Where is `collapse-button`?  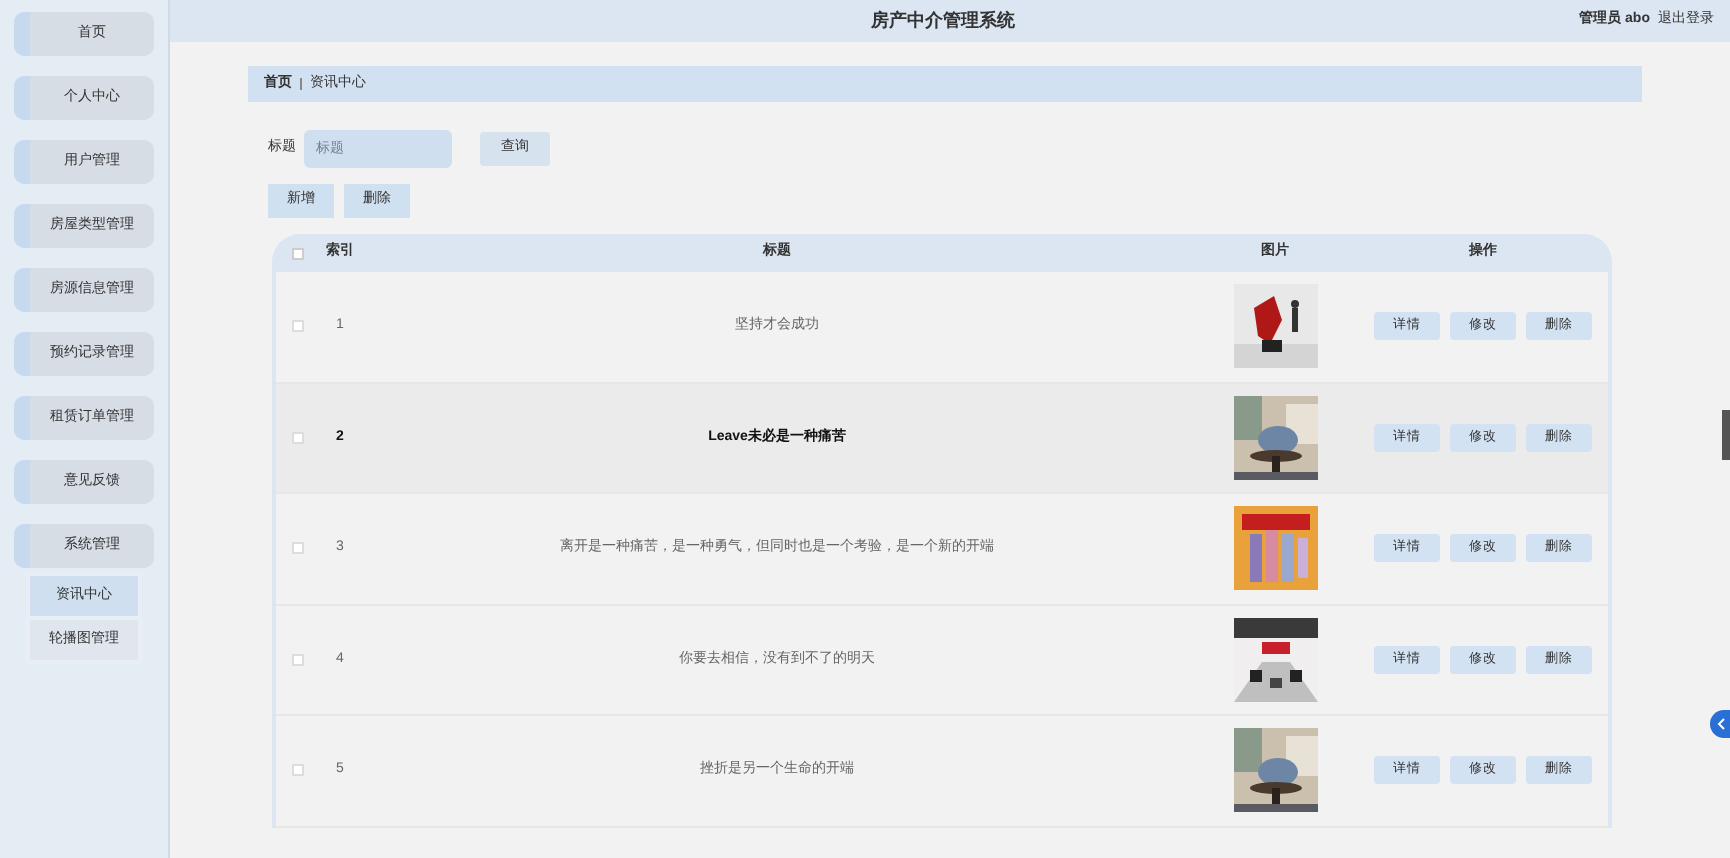 collapse-button is located at coordinates (1720, 724).